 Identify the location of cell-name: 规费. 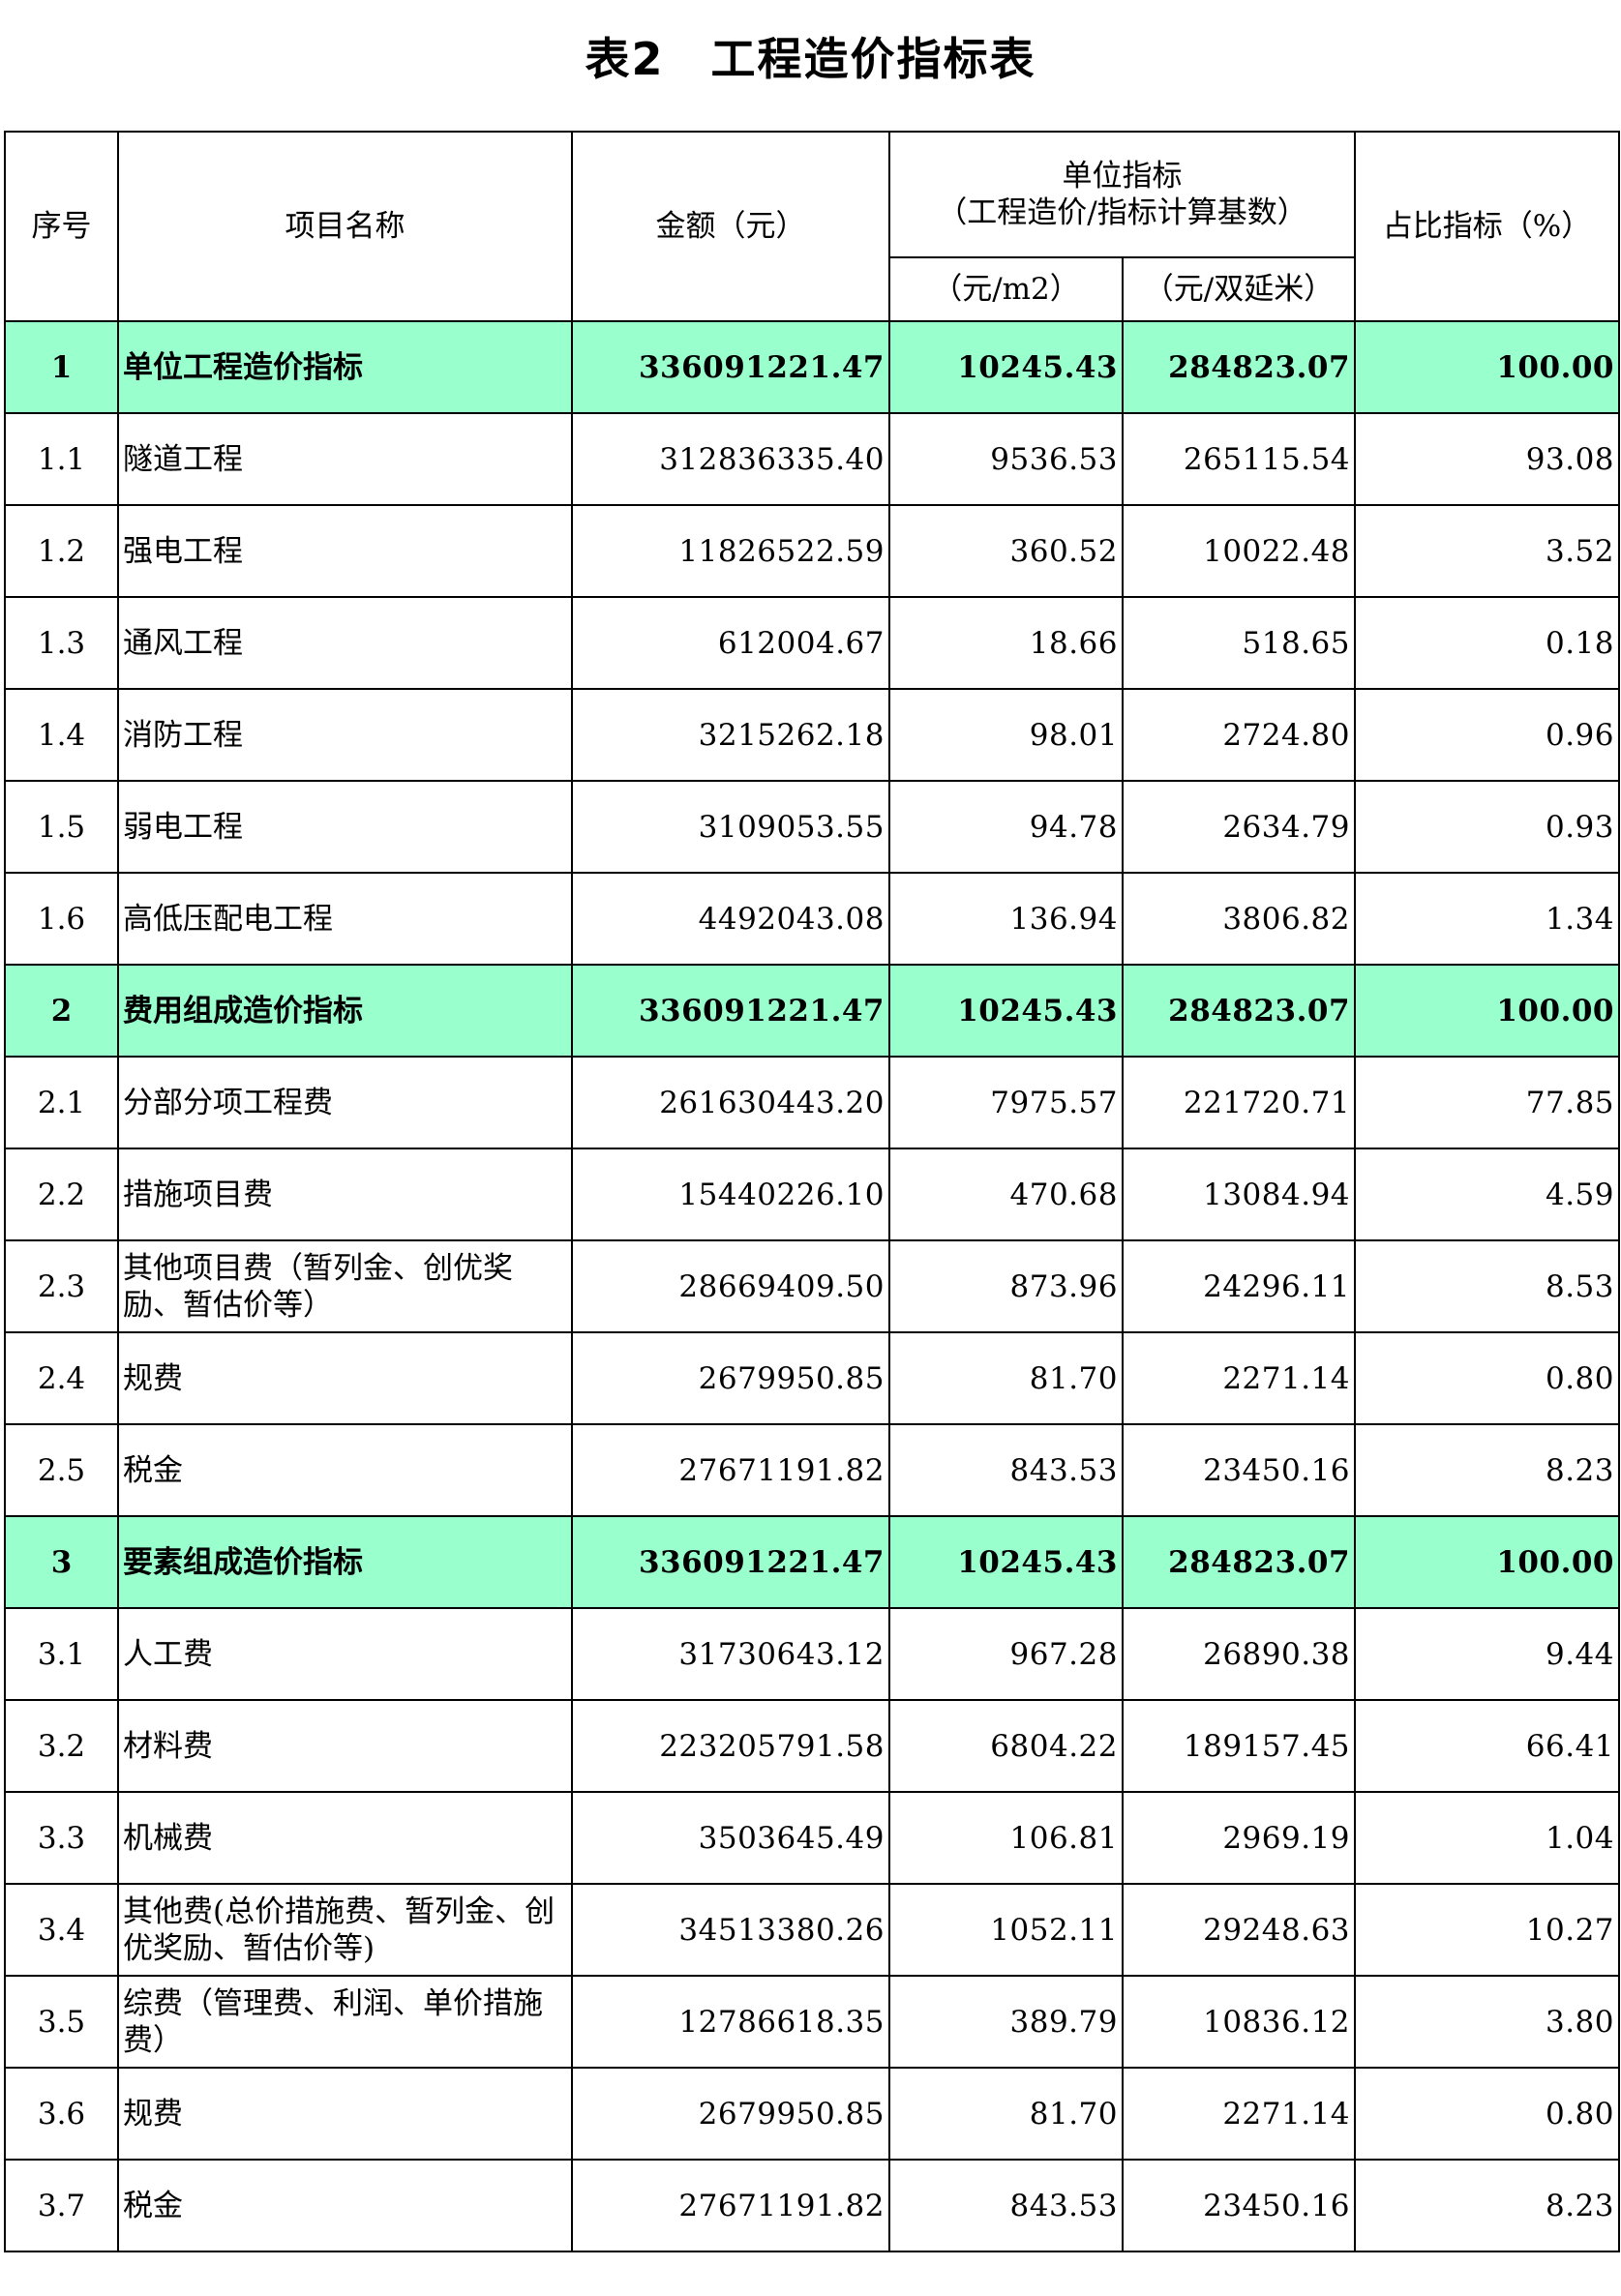
(345, 1378).